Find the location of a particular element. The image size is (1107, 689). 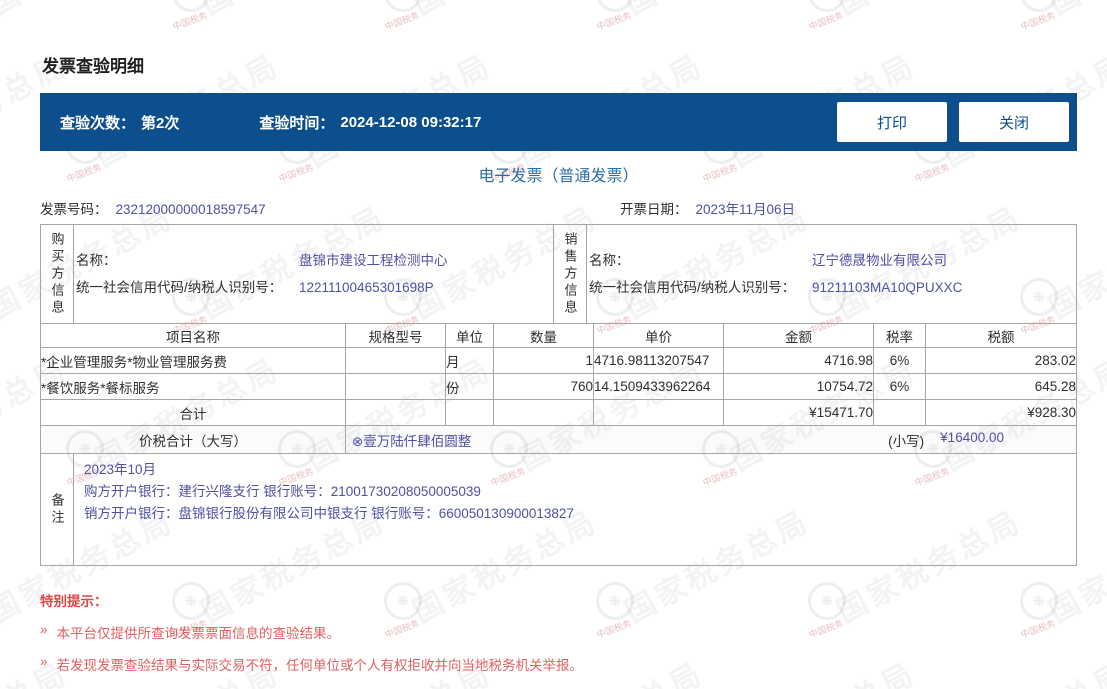

item-tax-cell: 645.28 is located at coordinates (1001, 386).